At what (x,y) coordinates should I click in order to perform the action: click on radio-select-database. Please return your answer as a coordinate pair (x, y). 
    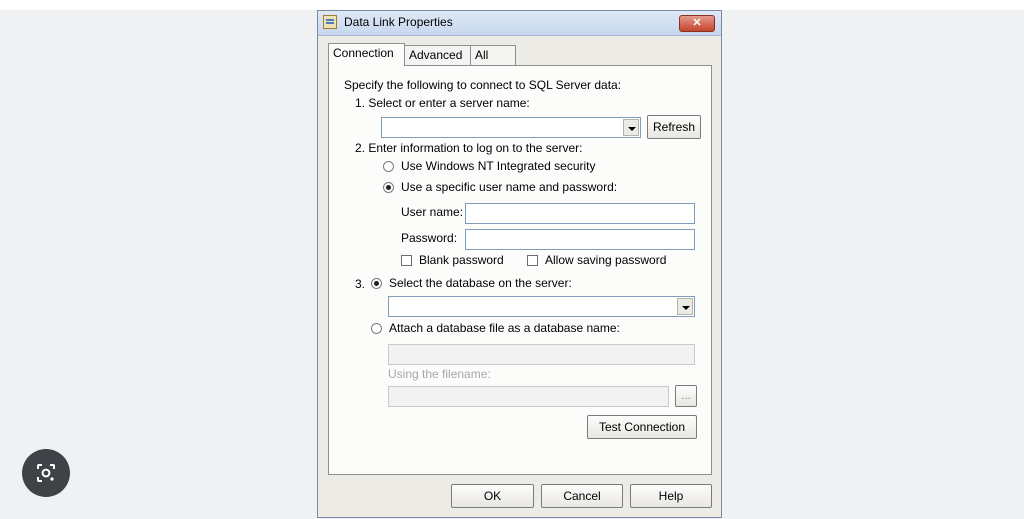
    Looking at the image, I should click on (376, 283).